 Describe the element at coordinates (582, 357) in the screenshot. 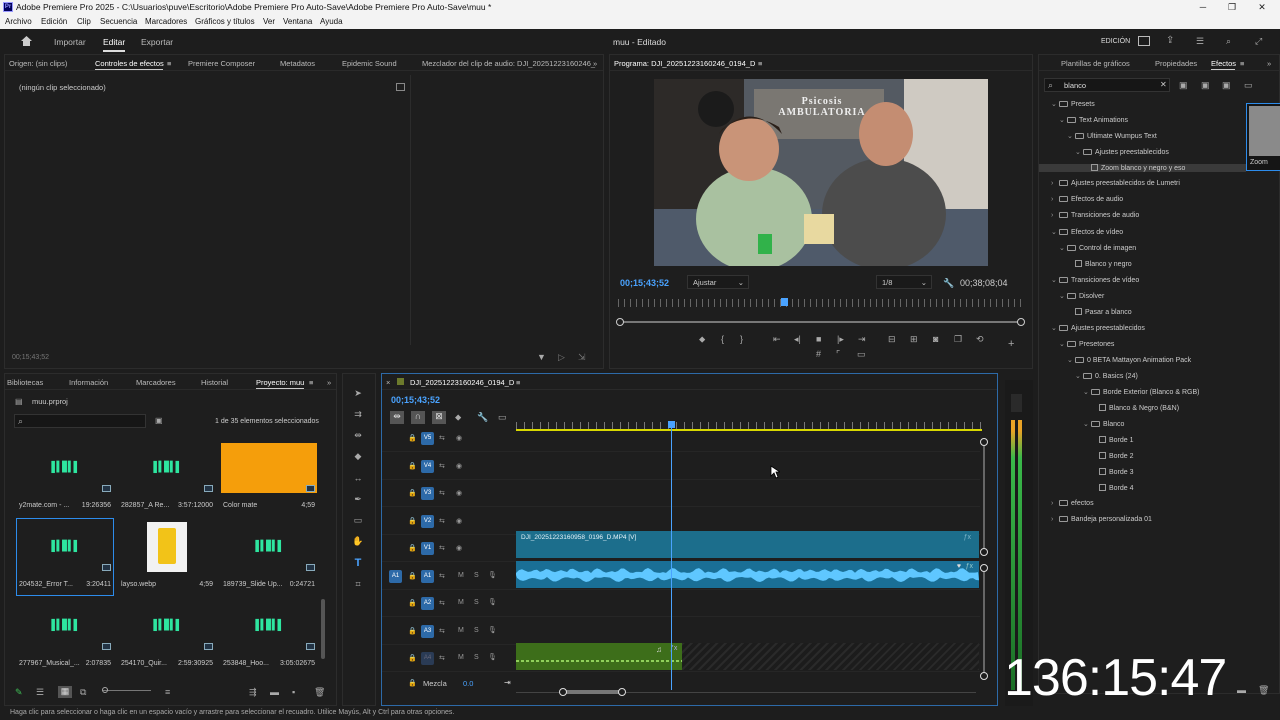

I see `export-icon: ⇲` at that location.